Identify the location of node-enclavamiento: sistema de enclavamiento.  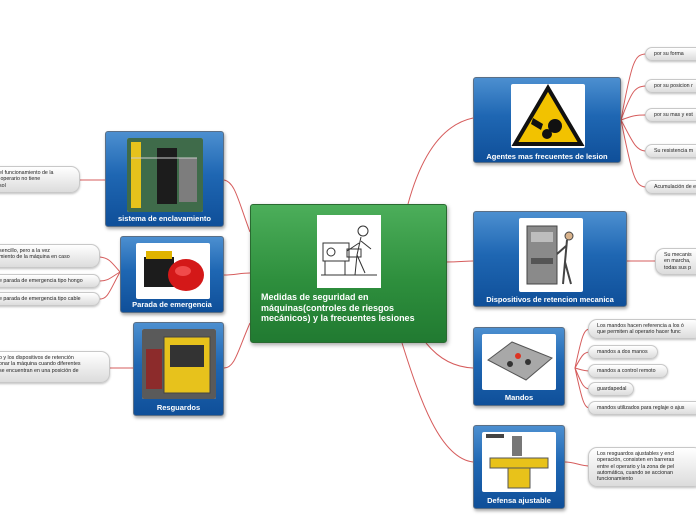
(164, 179).